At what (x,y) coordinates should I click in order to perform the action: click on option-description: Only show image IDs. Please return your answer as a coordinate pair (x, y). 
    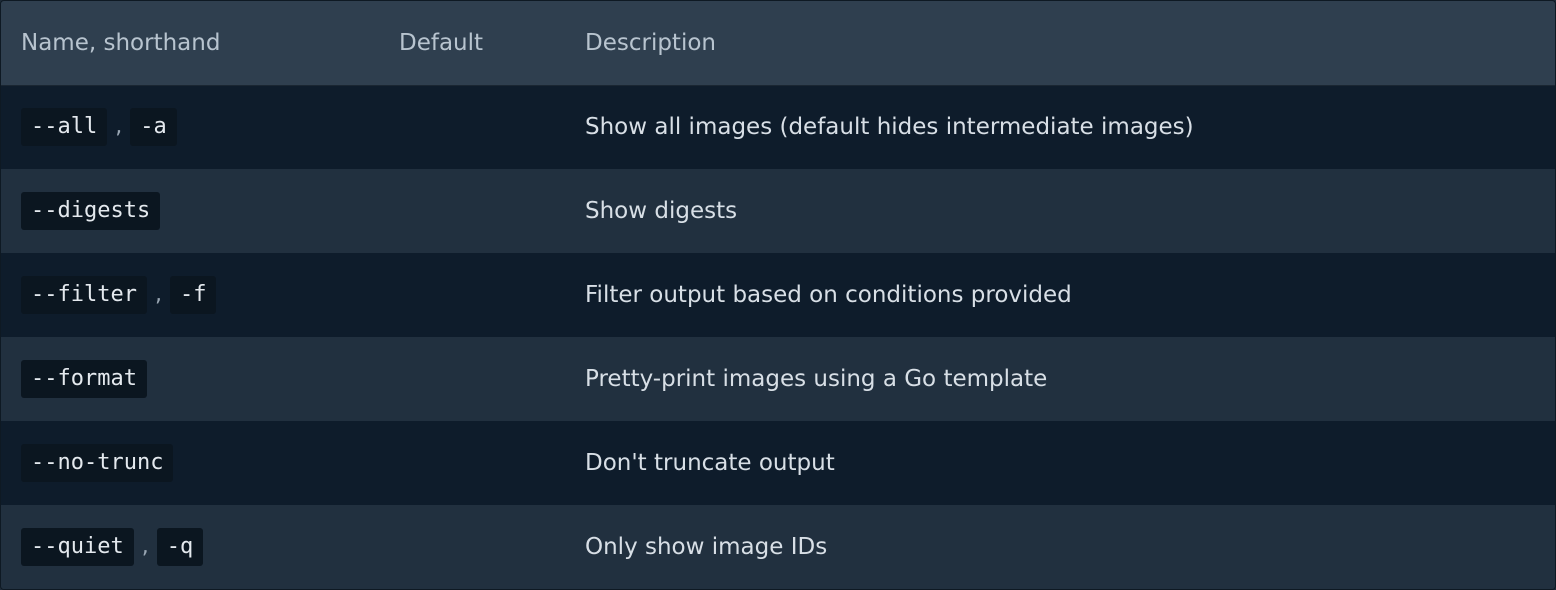
    Looking at the image, I should click on (706, 547).